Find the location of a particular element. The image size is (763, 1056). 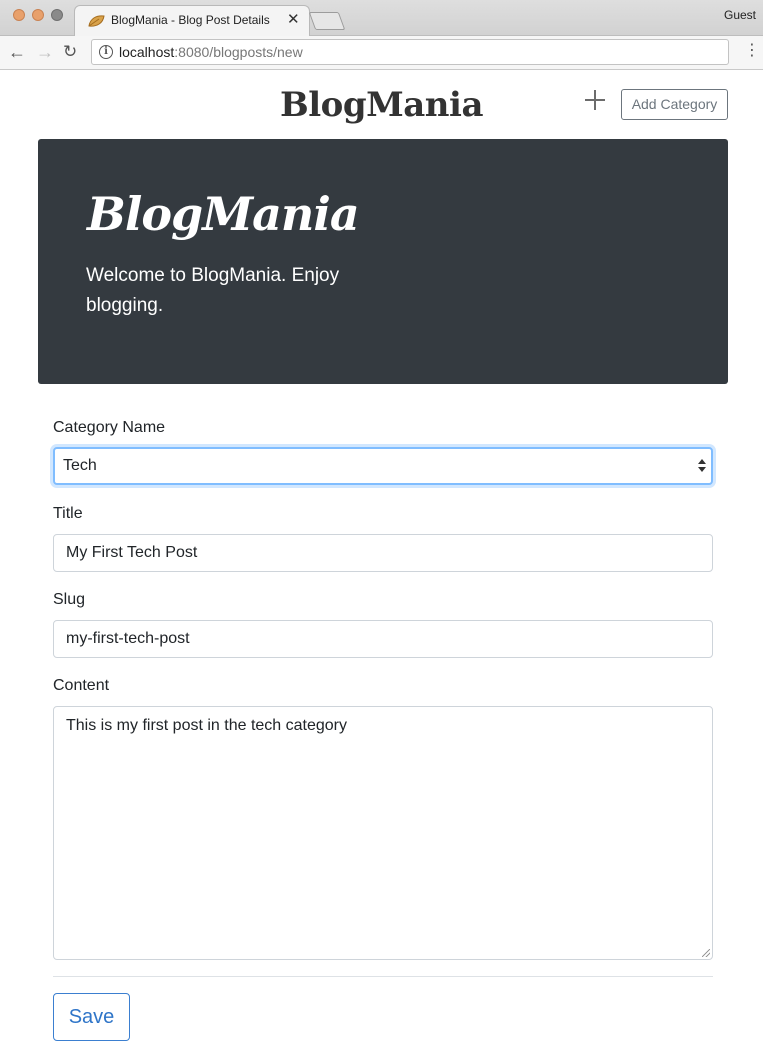

jumbotron-title: BlogMania is located at coordinates (223, 214).